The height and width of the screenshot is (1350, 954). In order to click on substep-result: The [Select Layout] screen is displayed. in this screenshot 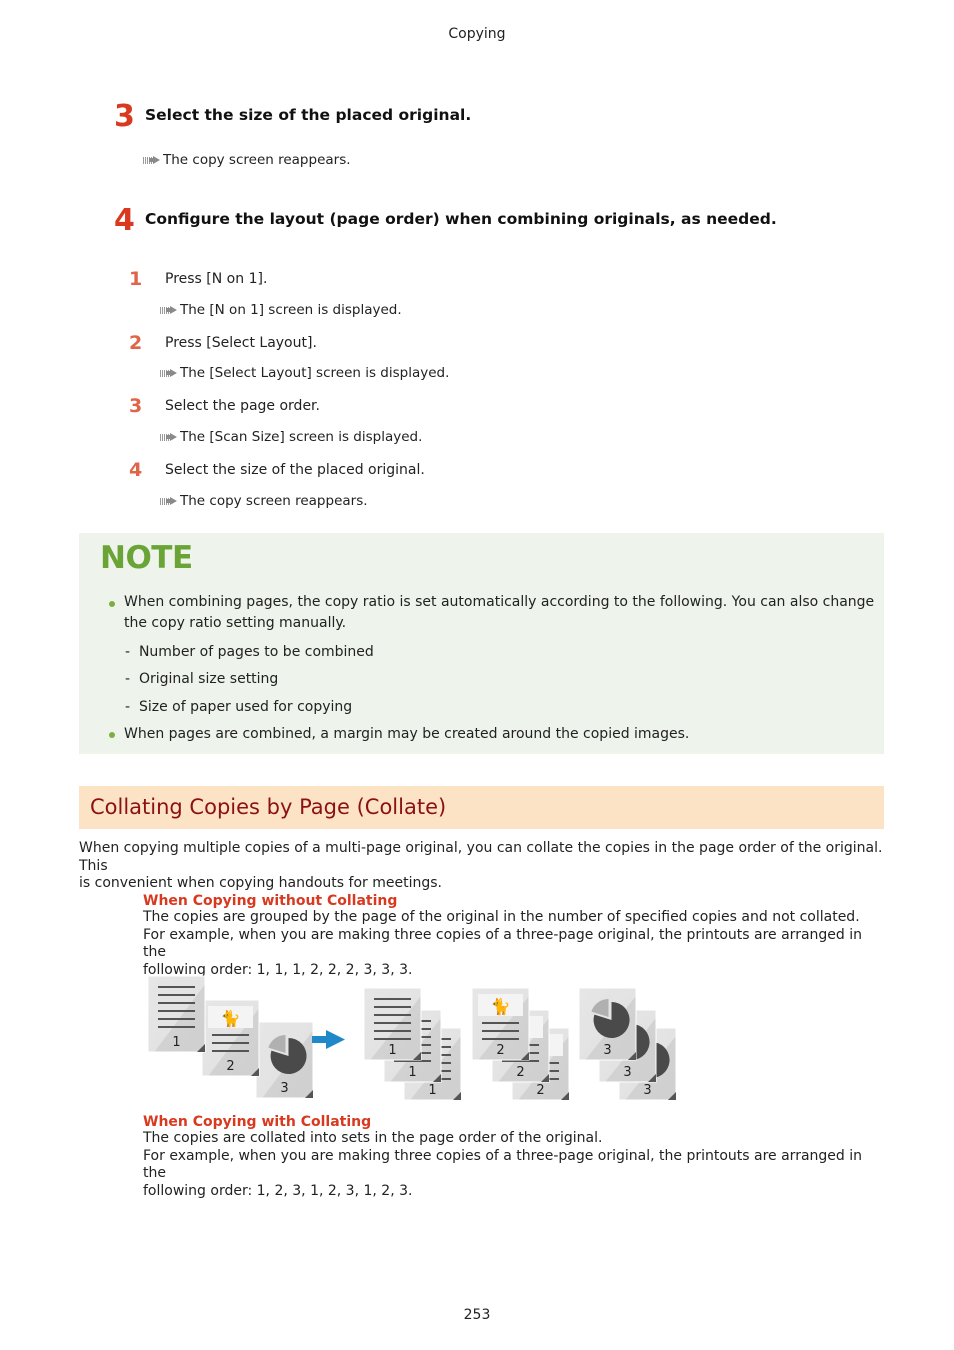, I will do `click(304, 373)`.